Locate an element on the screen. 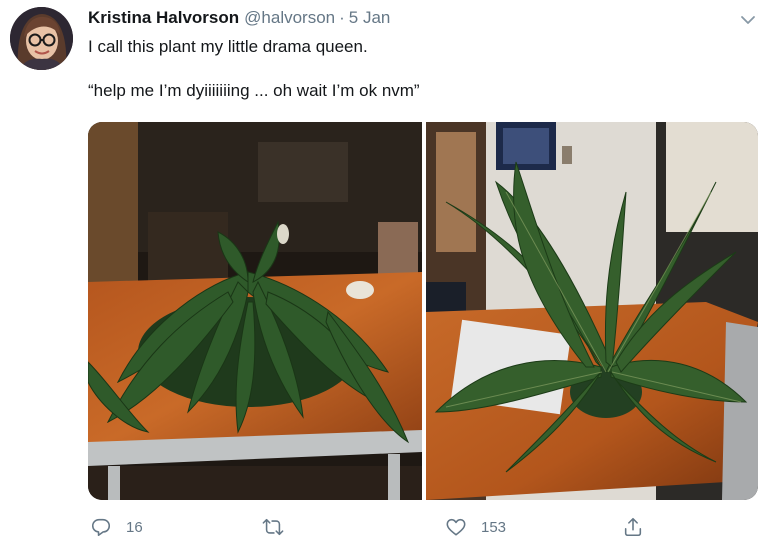 Image resolution: width=768 pixels, height=547 pixels. tweet-actions: 16 153 is located at coordinates (384, 527).